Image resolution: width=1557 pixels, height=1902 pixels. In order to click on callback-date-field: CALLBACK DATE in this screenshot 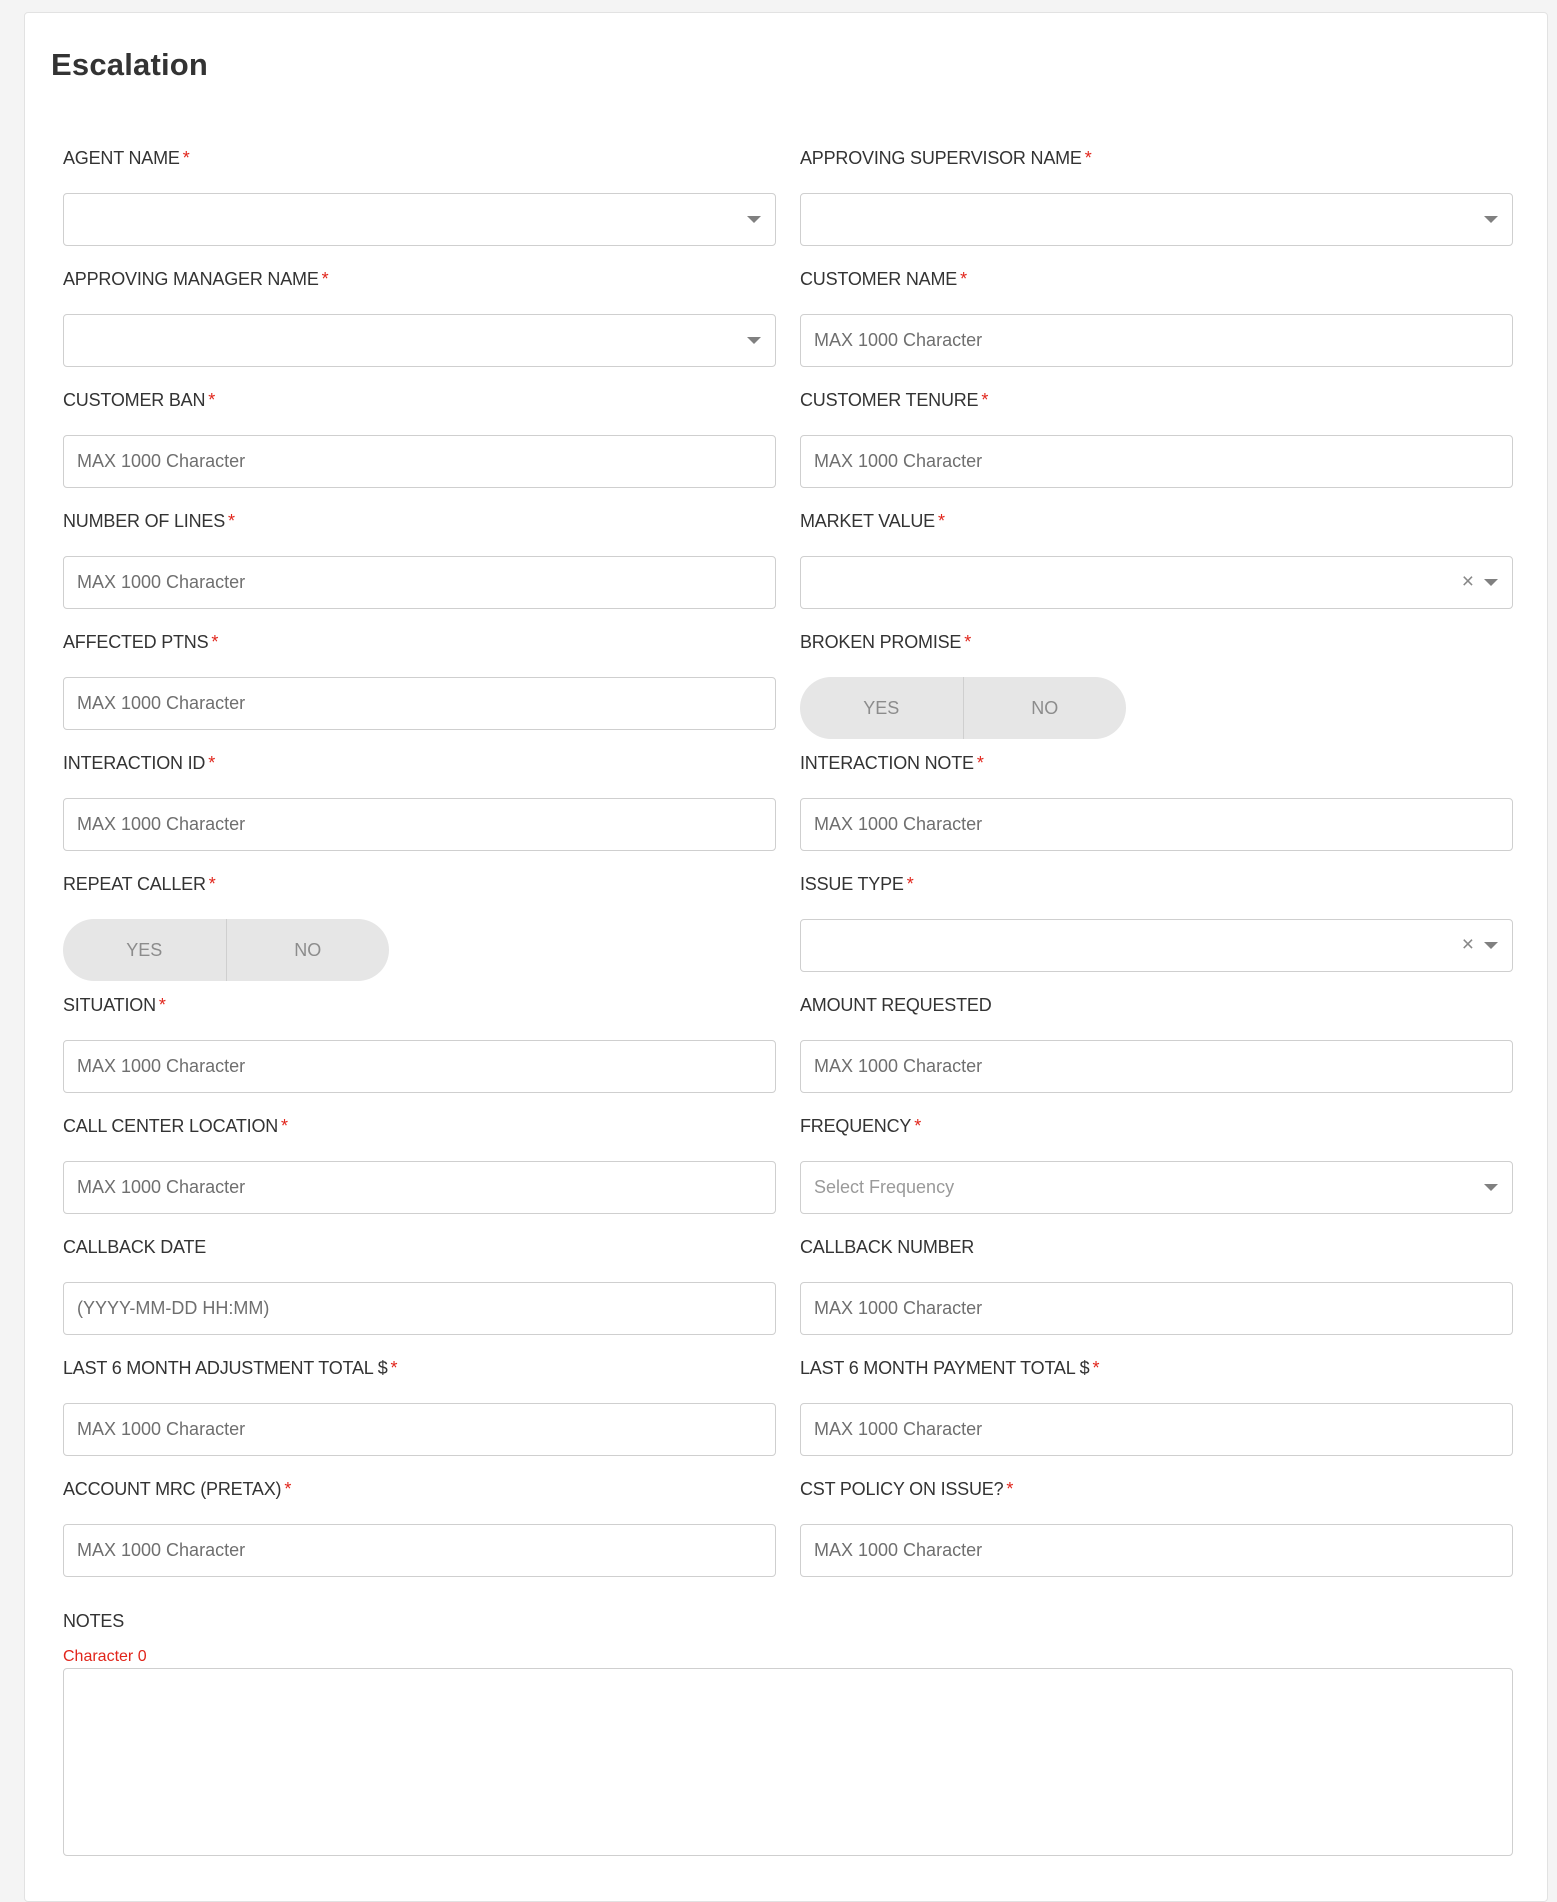, I will do `click(419, 1296)`.